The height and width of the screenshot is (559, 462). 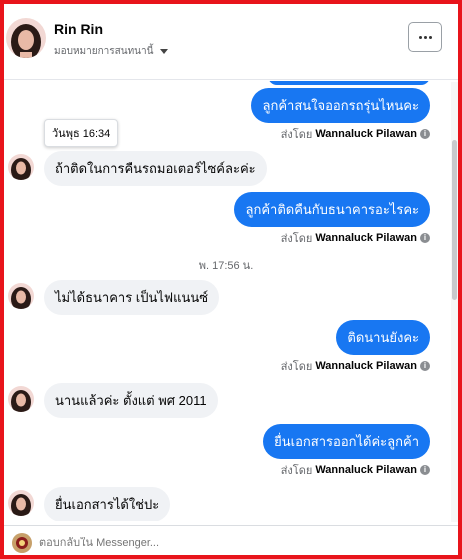 I want to click on reply-input, so click(x=229, y=542).